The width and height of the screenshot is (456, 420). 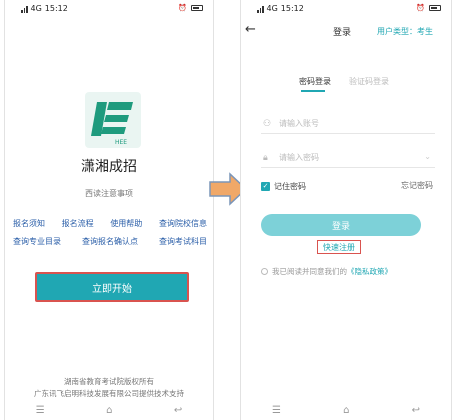 What do you see at coordinates (397, 31) in the screenshot?
I see `user-type-label: 用户类型：` at bounding box center [397, 31].